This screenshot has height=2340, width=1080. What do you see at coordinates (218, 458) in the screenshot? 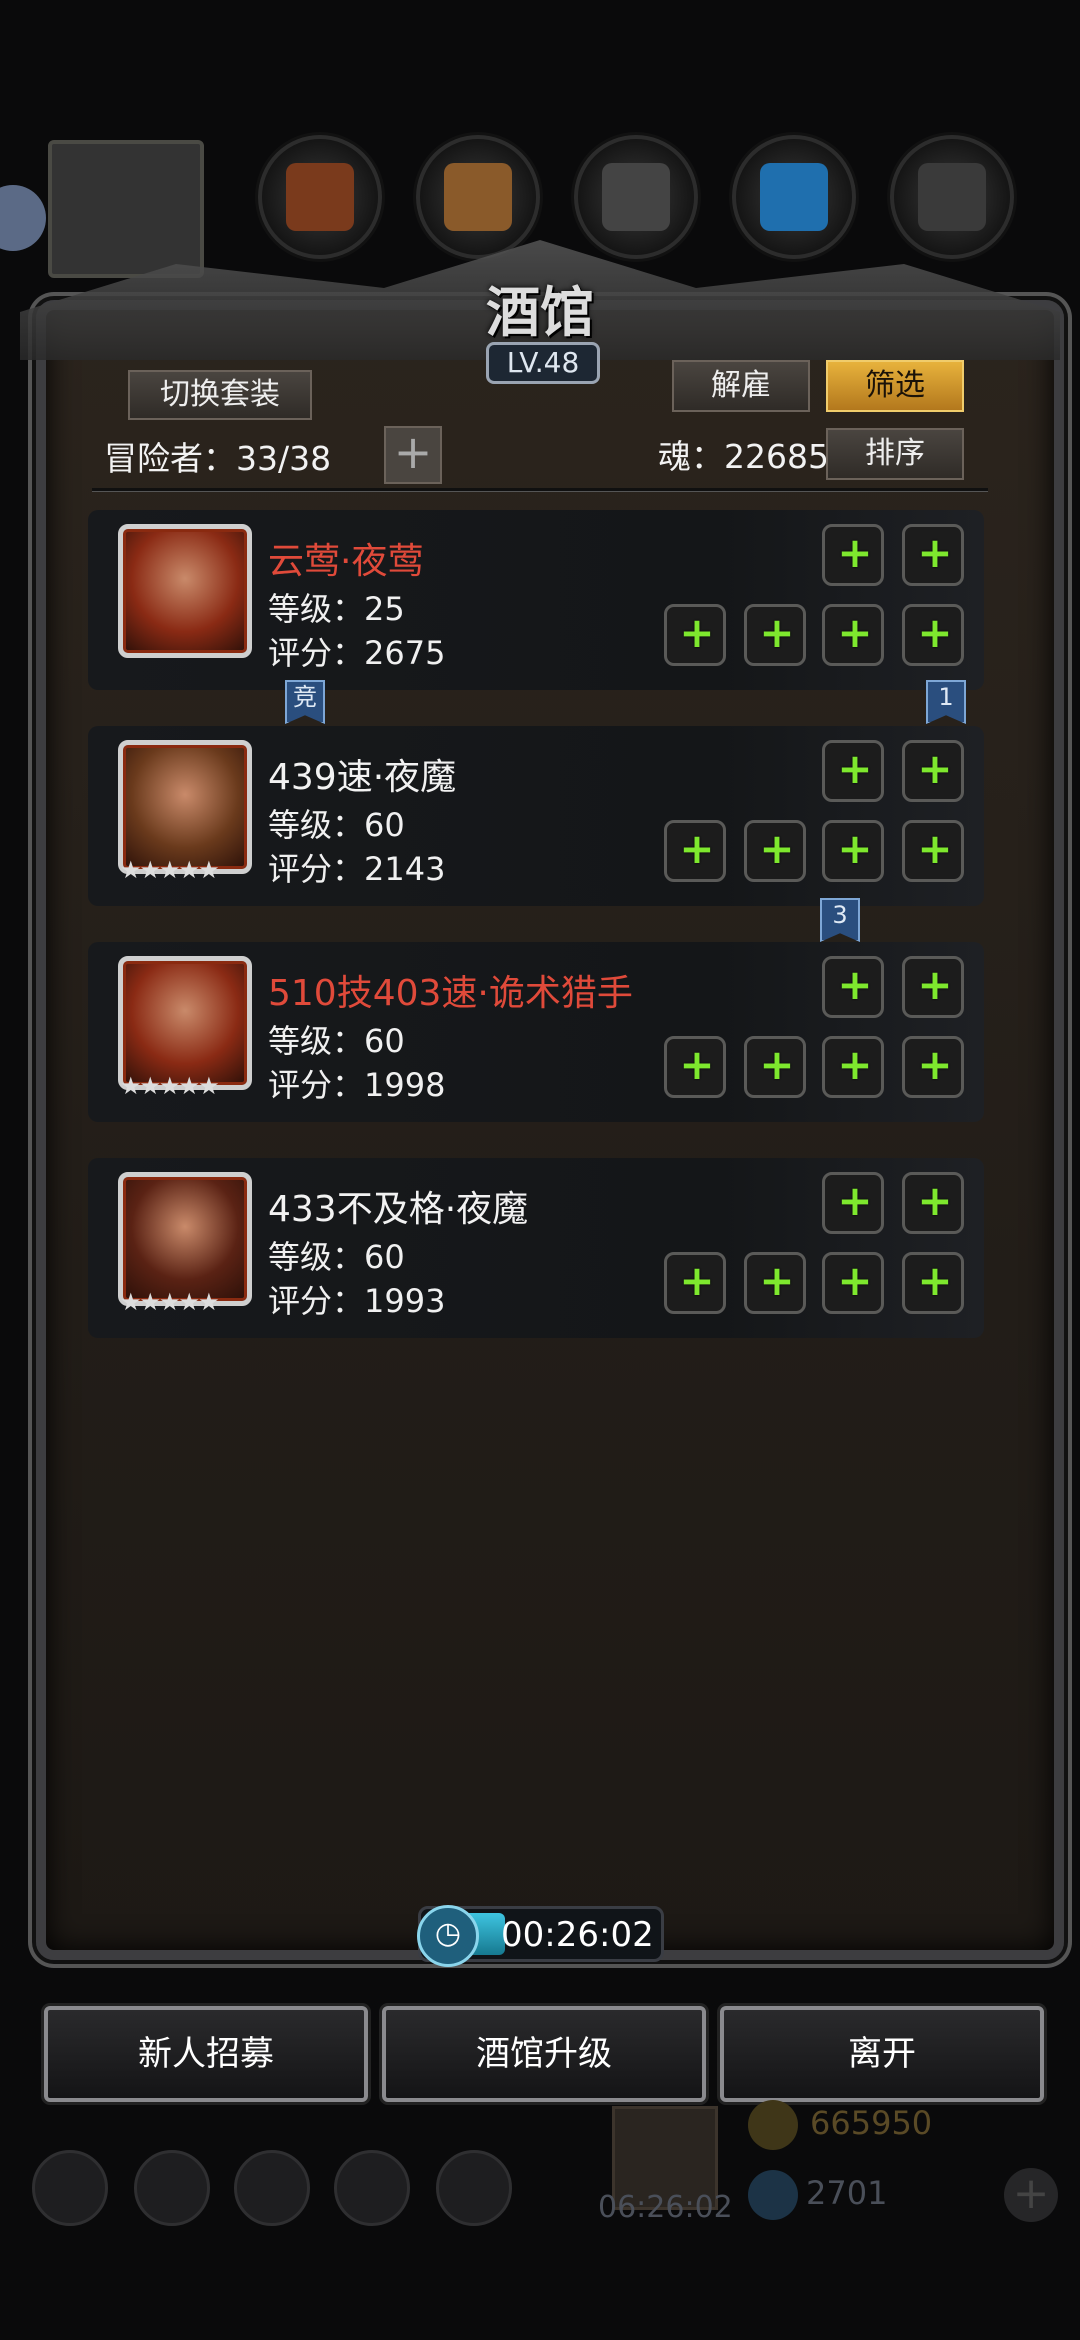
I see `adventurer-count: 冒险者：33/38` at bounding box center [218, 458].